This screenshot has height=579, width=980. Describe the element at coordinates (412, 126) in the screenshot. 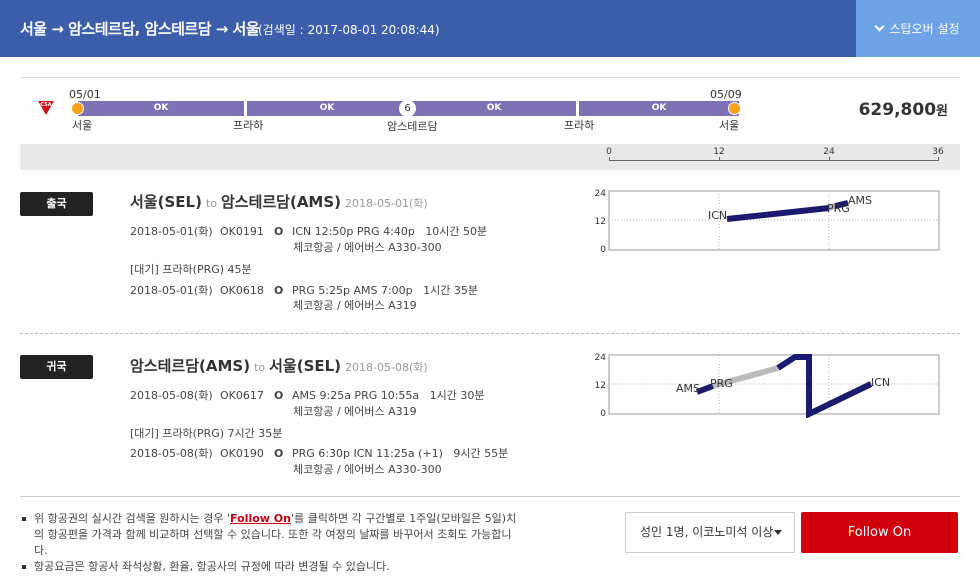

I see `point-label-3: 암스테르담` at that location.